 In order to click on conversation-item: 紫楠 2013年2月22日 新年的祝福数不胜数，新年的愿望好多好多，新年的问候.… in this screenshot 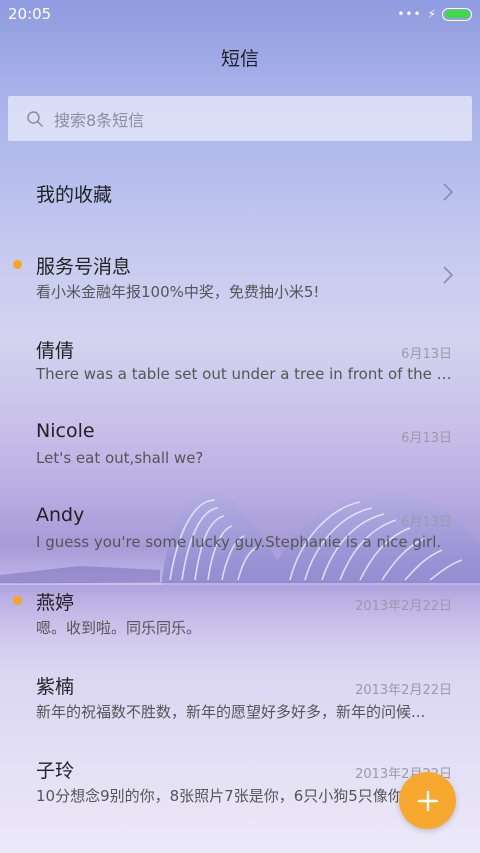, I will do `click(240, 700)`.